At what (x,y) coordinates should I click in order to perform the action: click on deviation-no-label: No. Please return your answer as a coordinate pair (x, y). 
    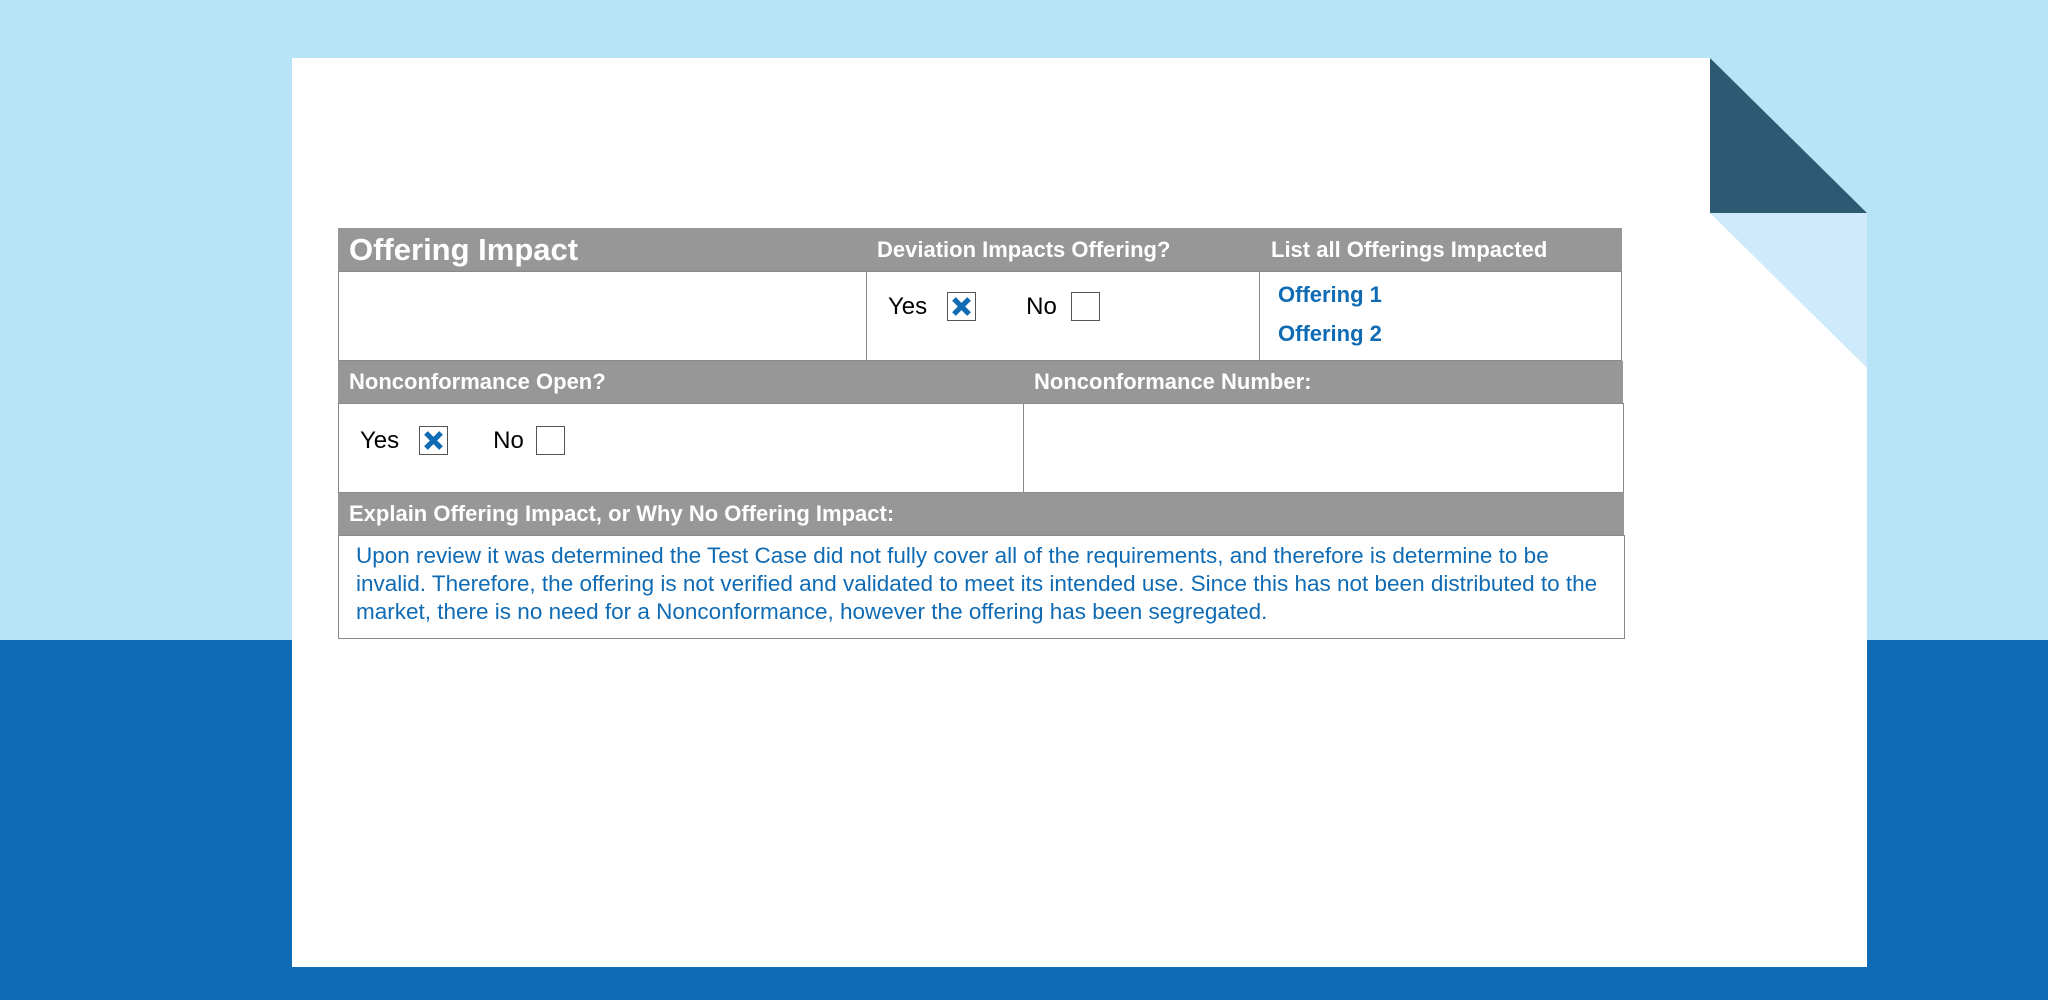
    Looking at the image, I should click on (1041, 306).